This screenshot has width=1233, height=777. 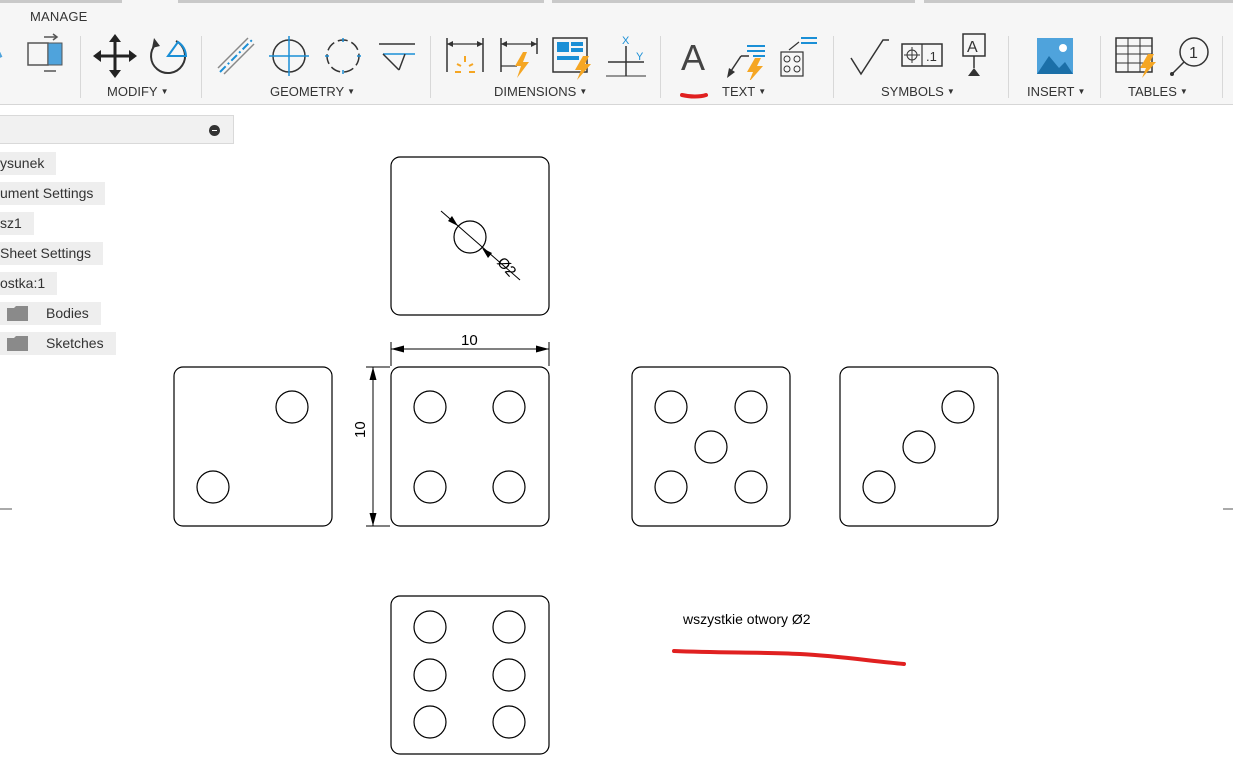 I want to click on height-dimension, so click(x=378, y=446).